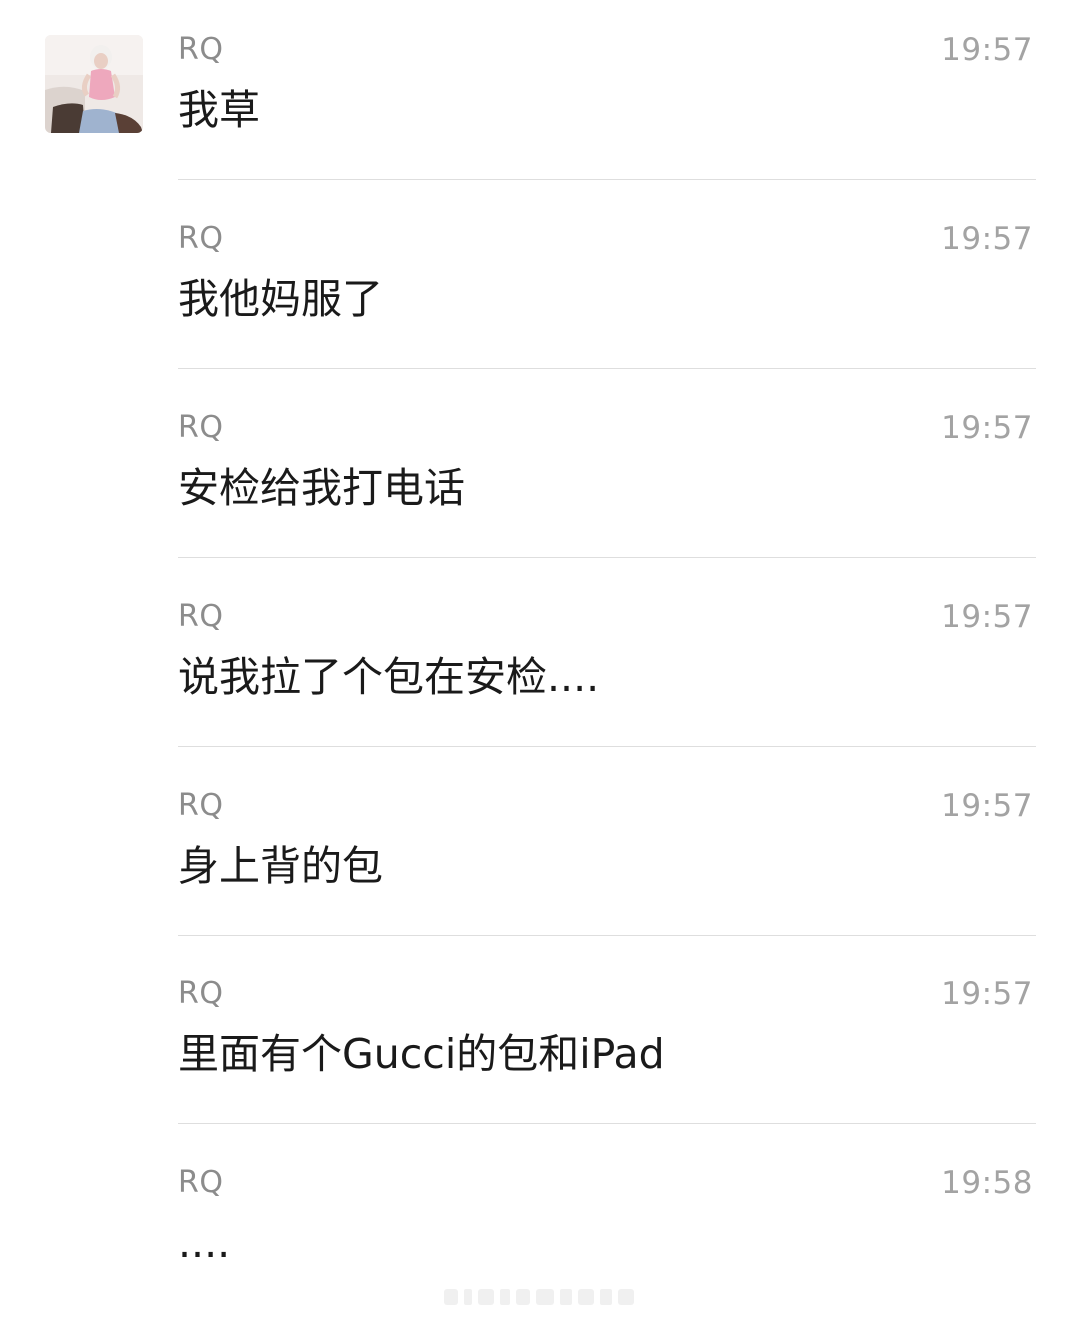  I want to click on message-item: RQ 19:57 我他妈服了, so click(607, 316).